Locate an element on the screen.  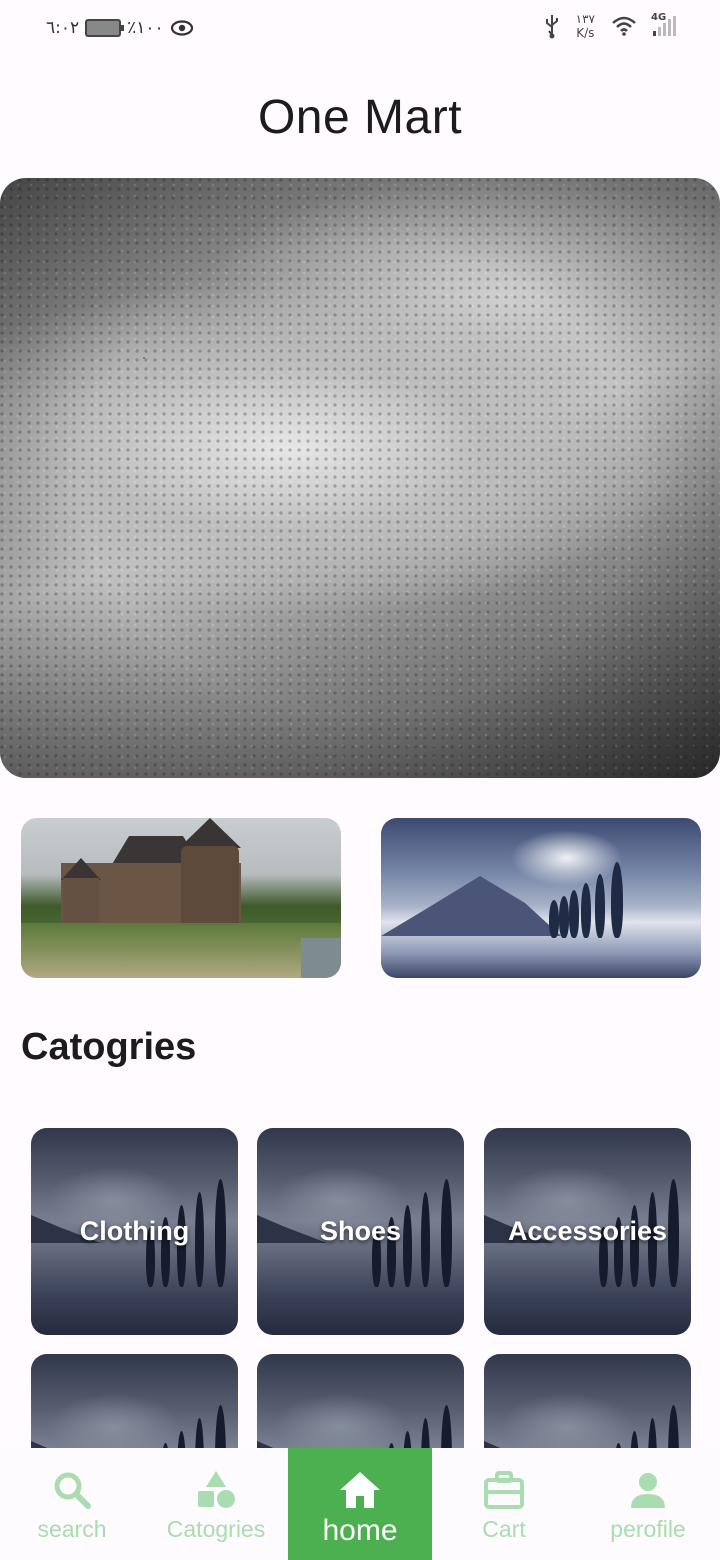
nav-item-search: search is located at coordinates (72, 1504).